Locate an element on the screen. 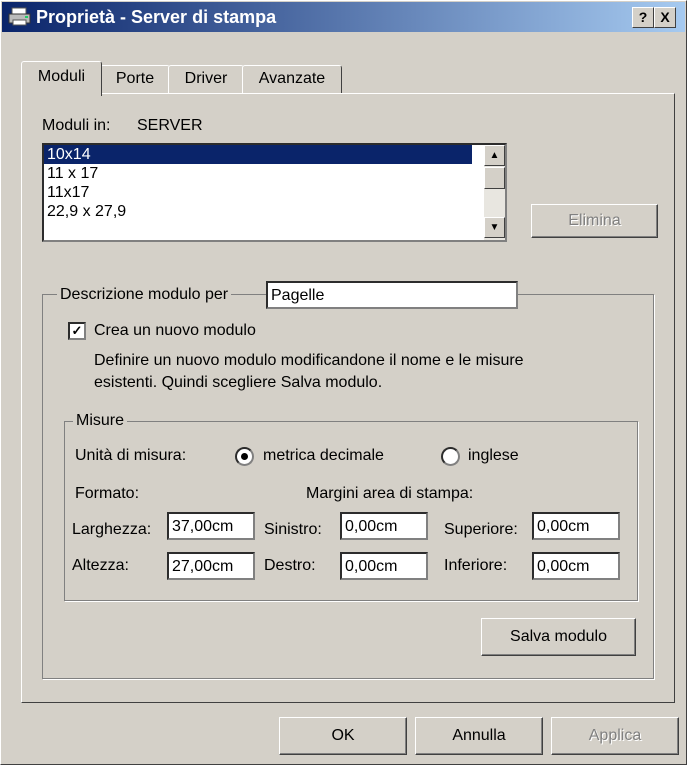 The image size is (687, 765). window-title: Proprietà - Server di stampa is located at coordinates (156, 17).